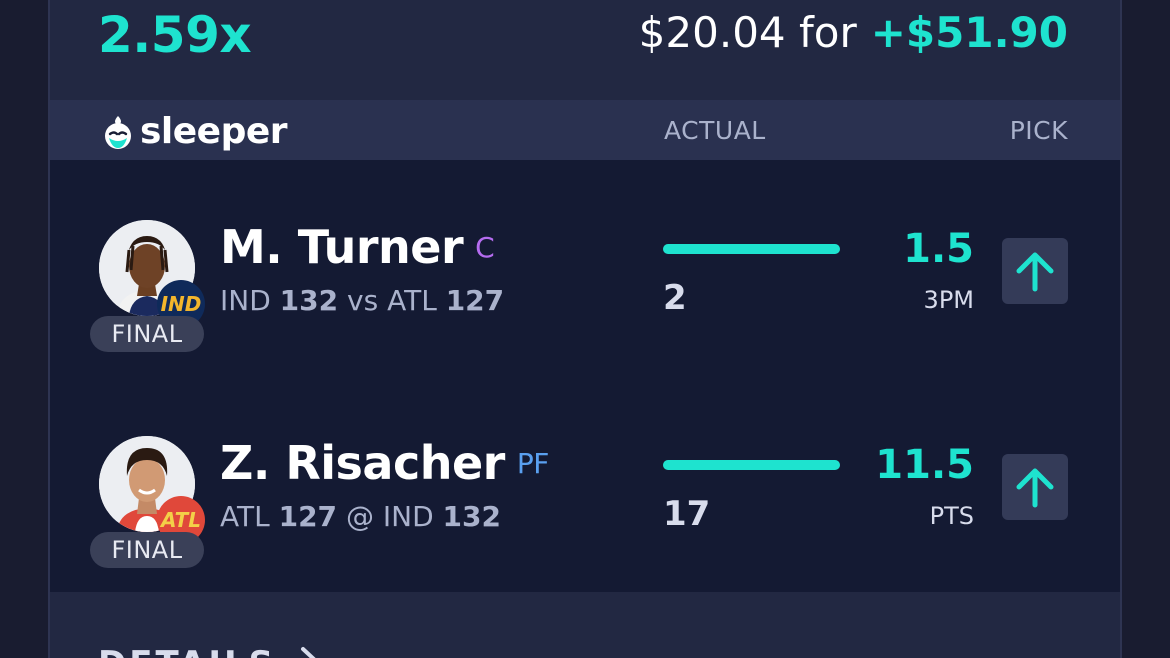  What do you see at coordinates (585, 130) in the screenshot?
I see `column-header: sleeper ACTUAL PICK` at bounding box center [585, 130].